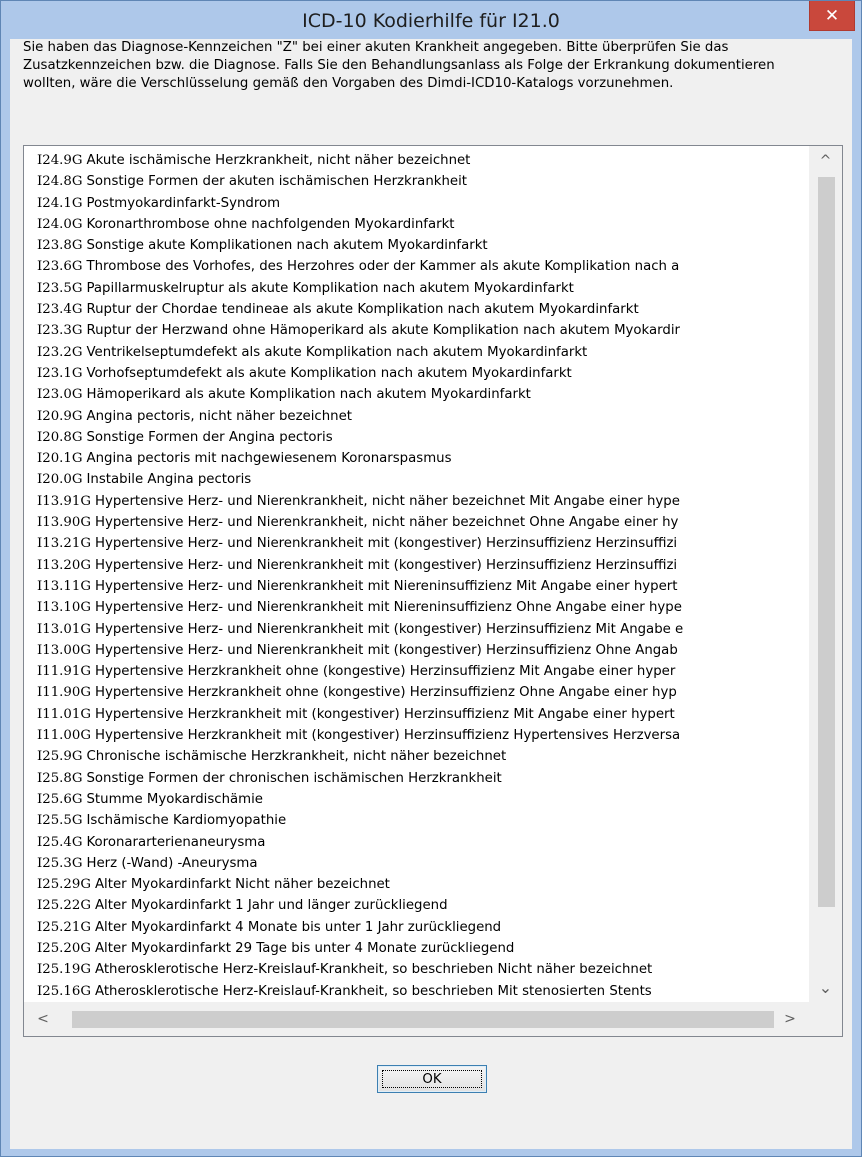 Image resolution: width=862 pixels, height=1157 pixels. I want to click on icd-code: I23.4G, so click(60, 310).